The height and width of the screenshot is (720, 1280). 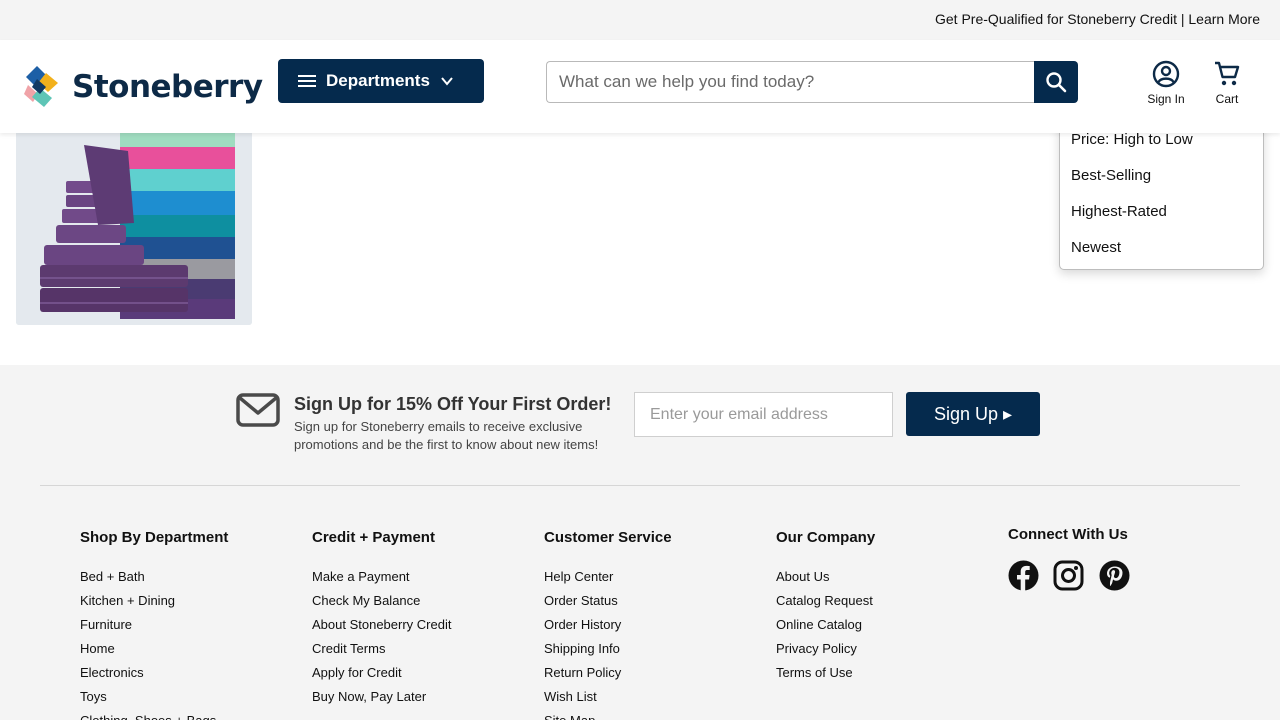 What do you see at coordinates (825, 604) in the screenshot?
I see `footer-link: Catalog Request` at bounding box center [825, 604].